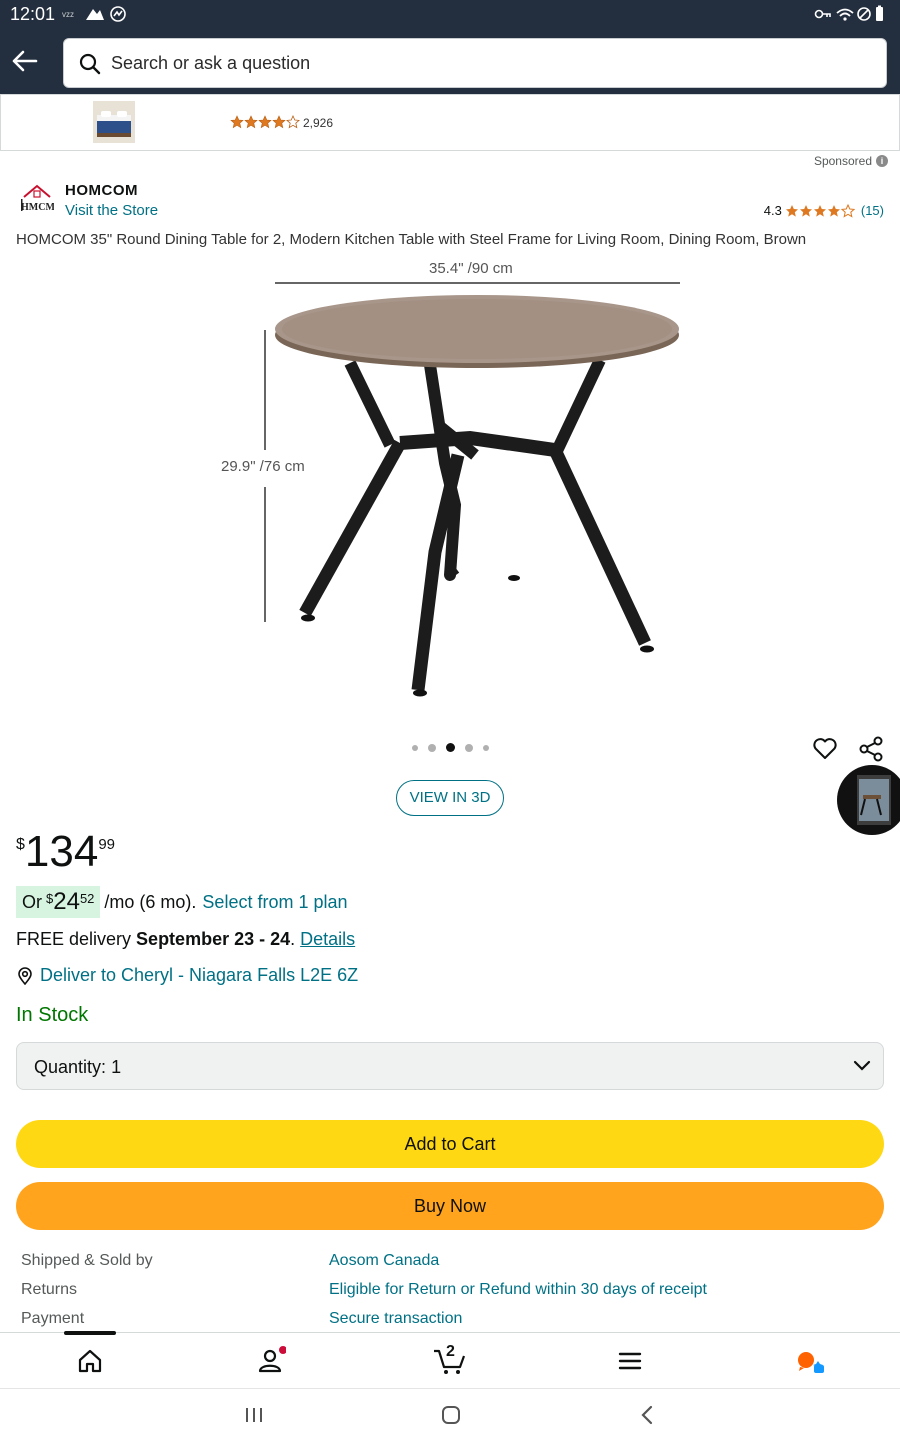 The width and height of the screenshot is (900, 1440). What do you see at coordinates (101, 190) in the screenshot?
I see `brand-name: HOMCOM` at bounding box center [101, 190].